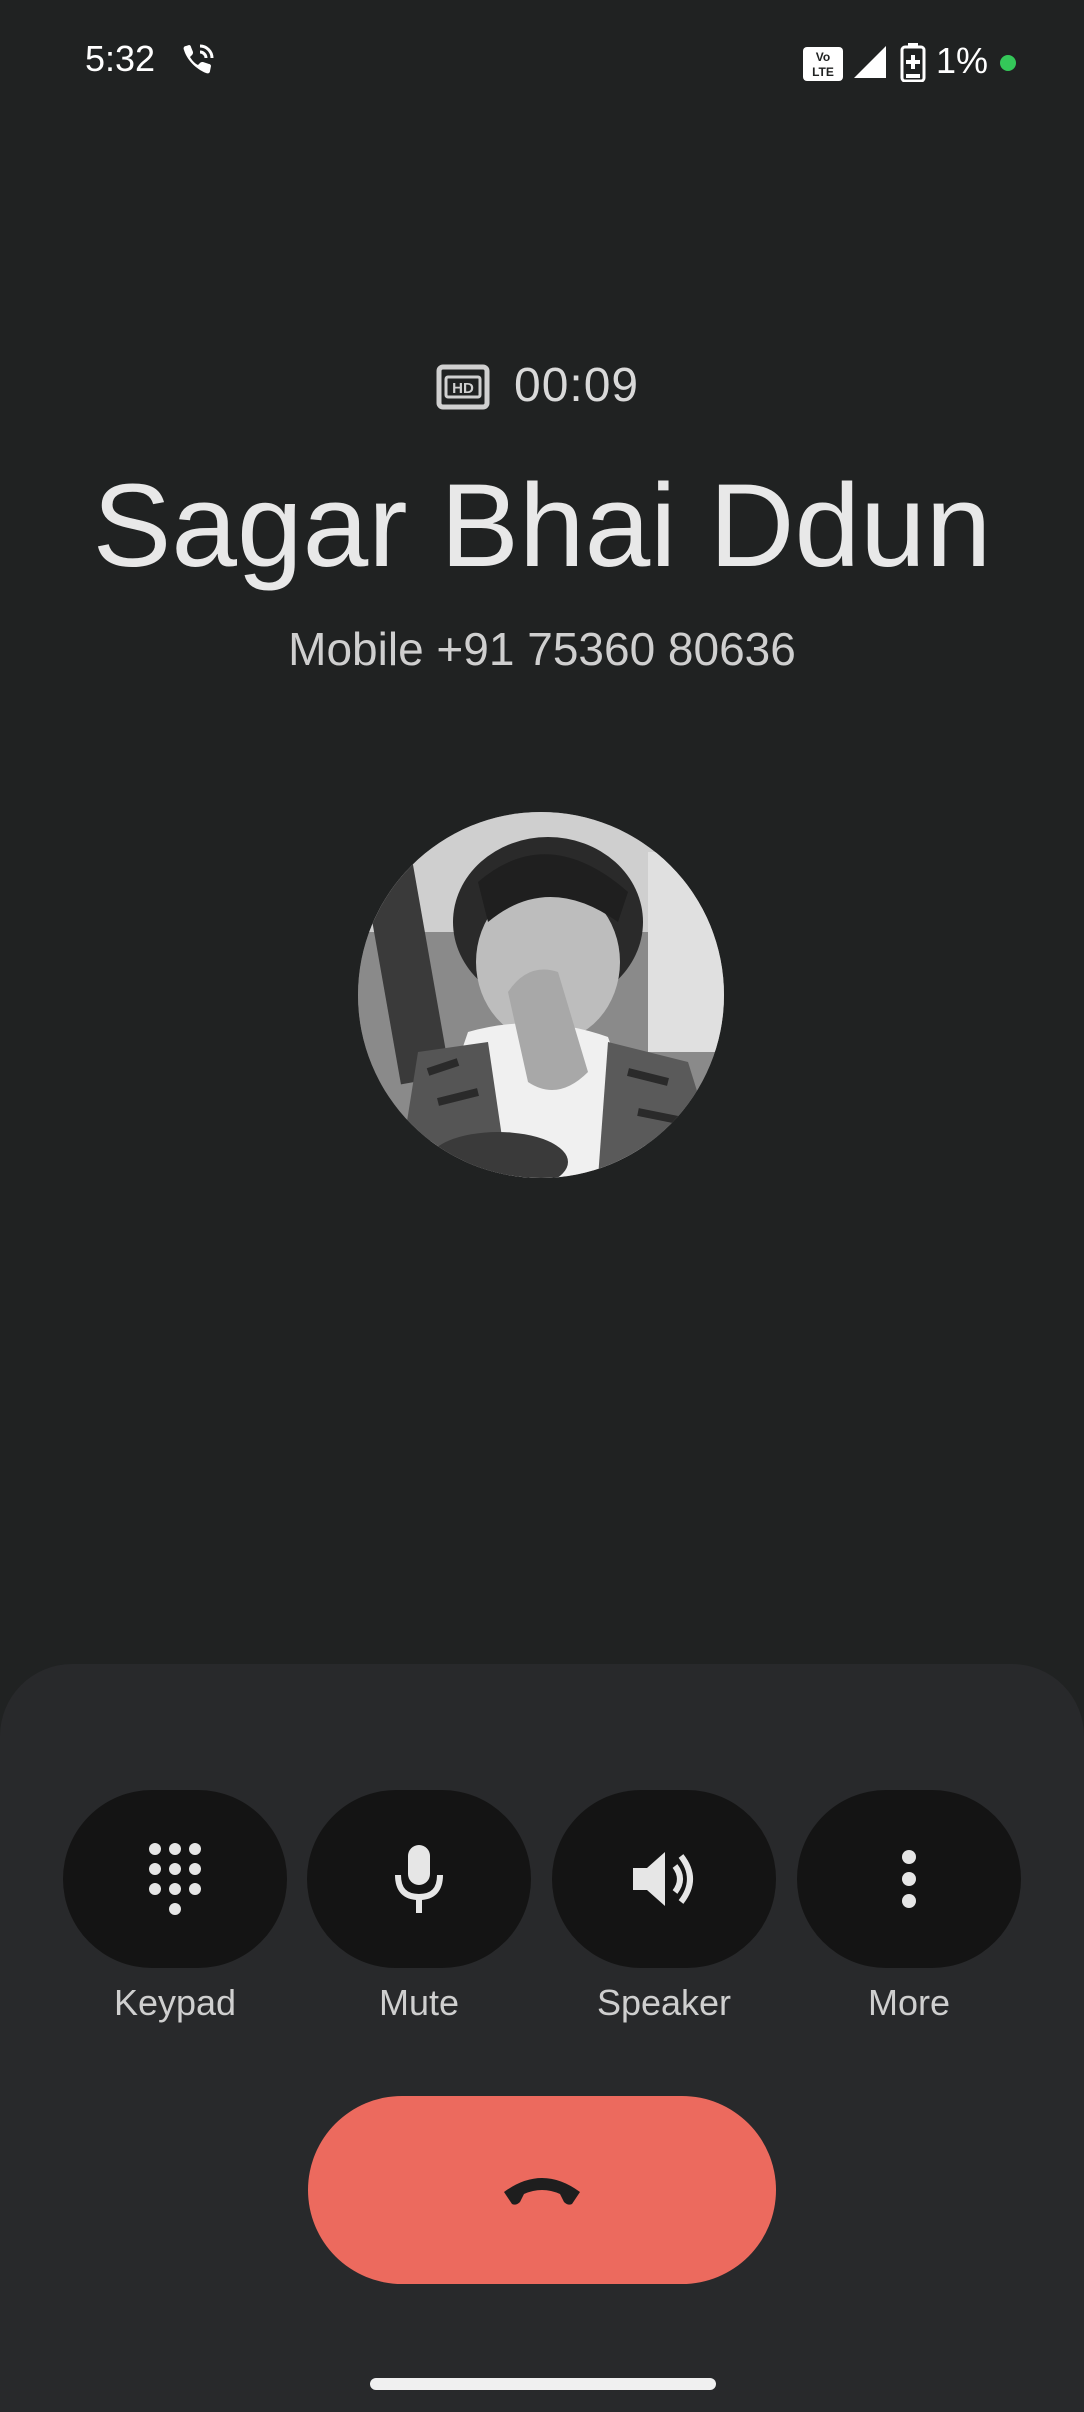 The height and width of the screenshot is (2412, 1084). I want to click on battery-charging-icon, so click(913, 62).